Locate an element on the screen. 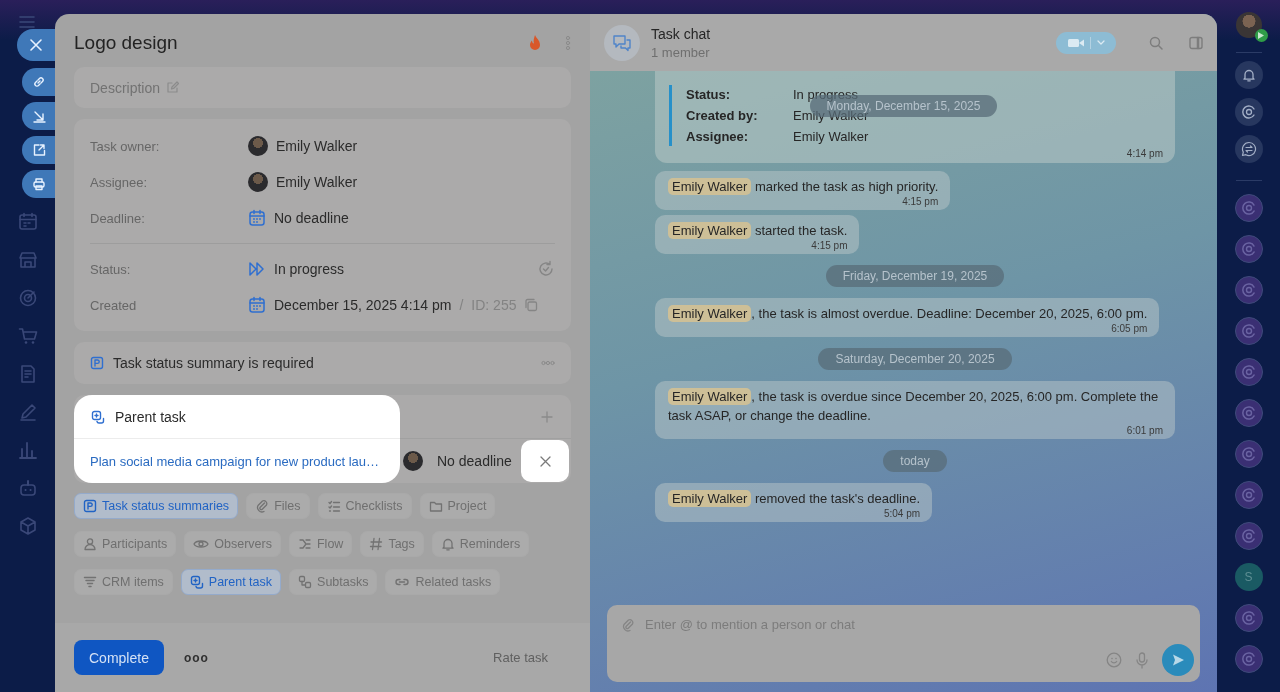 This screenshot has height=692, width=1280. section-chip: Observers is located at coordinates (232, 544).